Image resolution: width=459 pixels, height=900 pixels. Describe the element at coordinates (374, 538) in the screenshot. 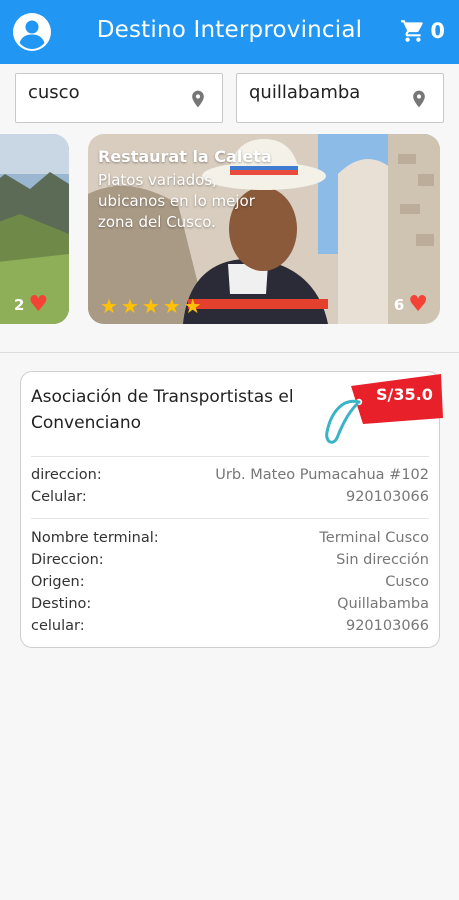

I see `row-value: Terminal Cusco` at that location.